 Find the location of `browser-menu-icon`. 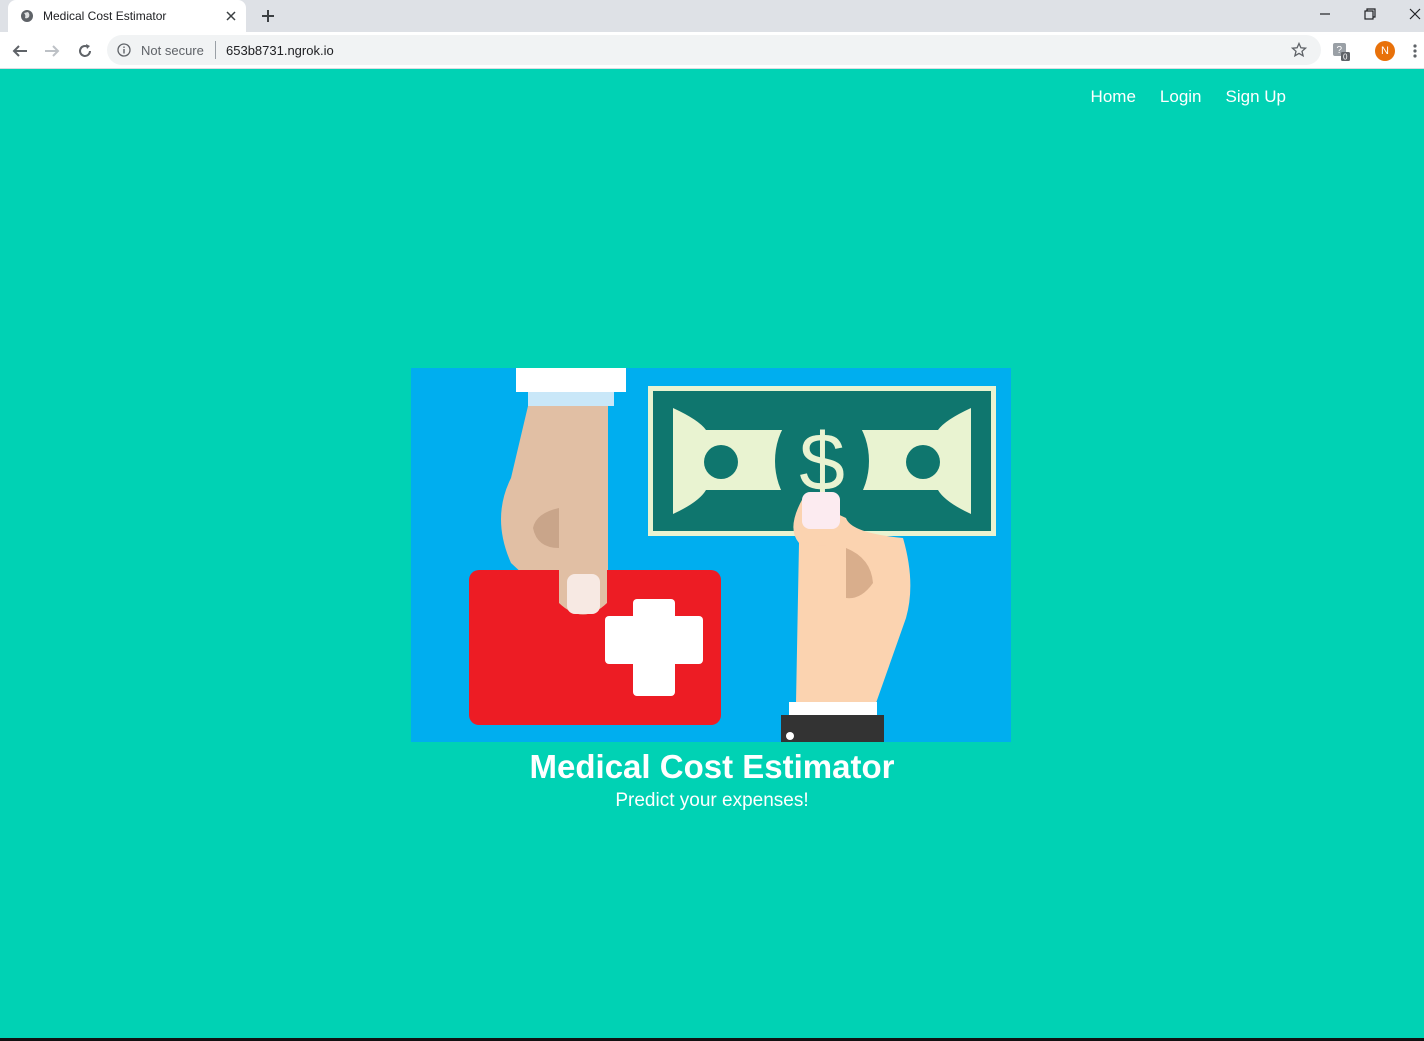

browser-menu-icon is located at coordinates (1415, 51).